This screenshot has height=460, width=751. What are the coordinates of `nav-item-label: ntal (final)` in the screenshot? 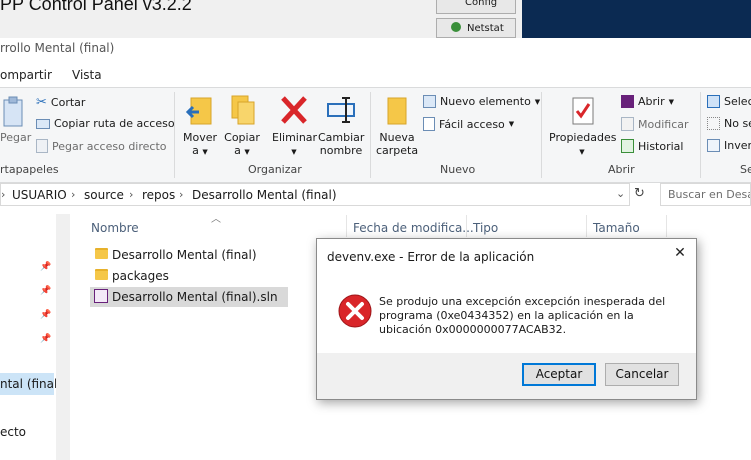 It's located at (31, 384).